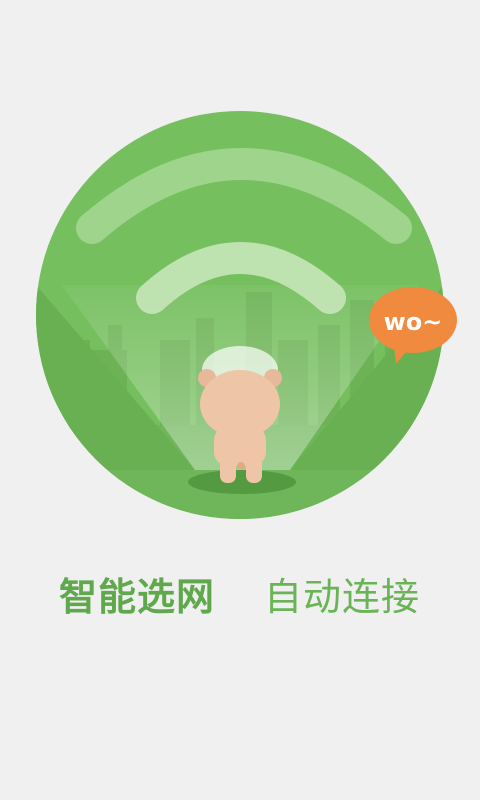  What do you see at coordinates (240, 594) in the screenshot?
I see `tagline: 智能选网 自动连接` at bounding box center [240, 594].